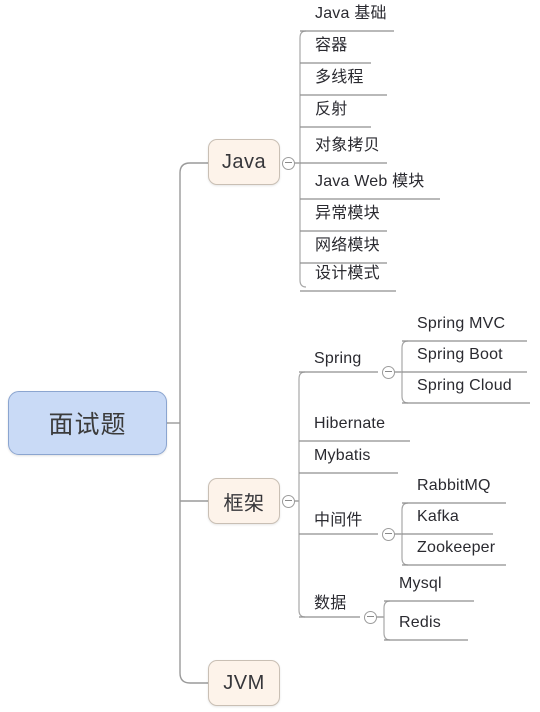 The height and width of the screenshot is (712, 540). I want to click on leaf-yichang-mokuai: 异常模块, so click(347, 214).